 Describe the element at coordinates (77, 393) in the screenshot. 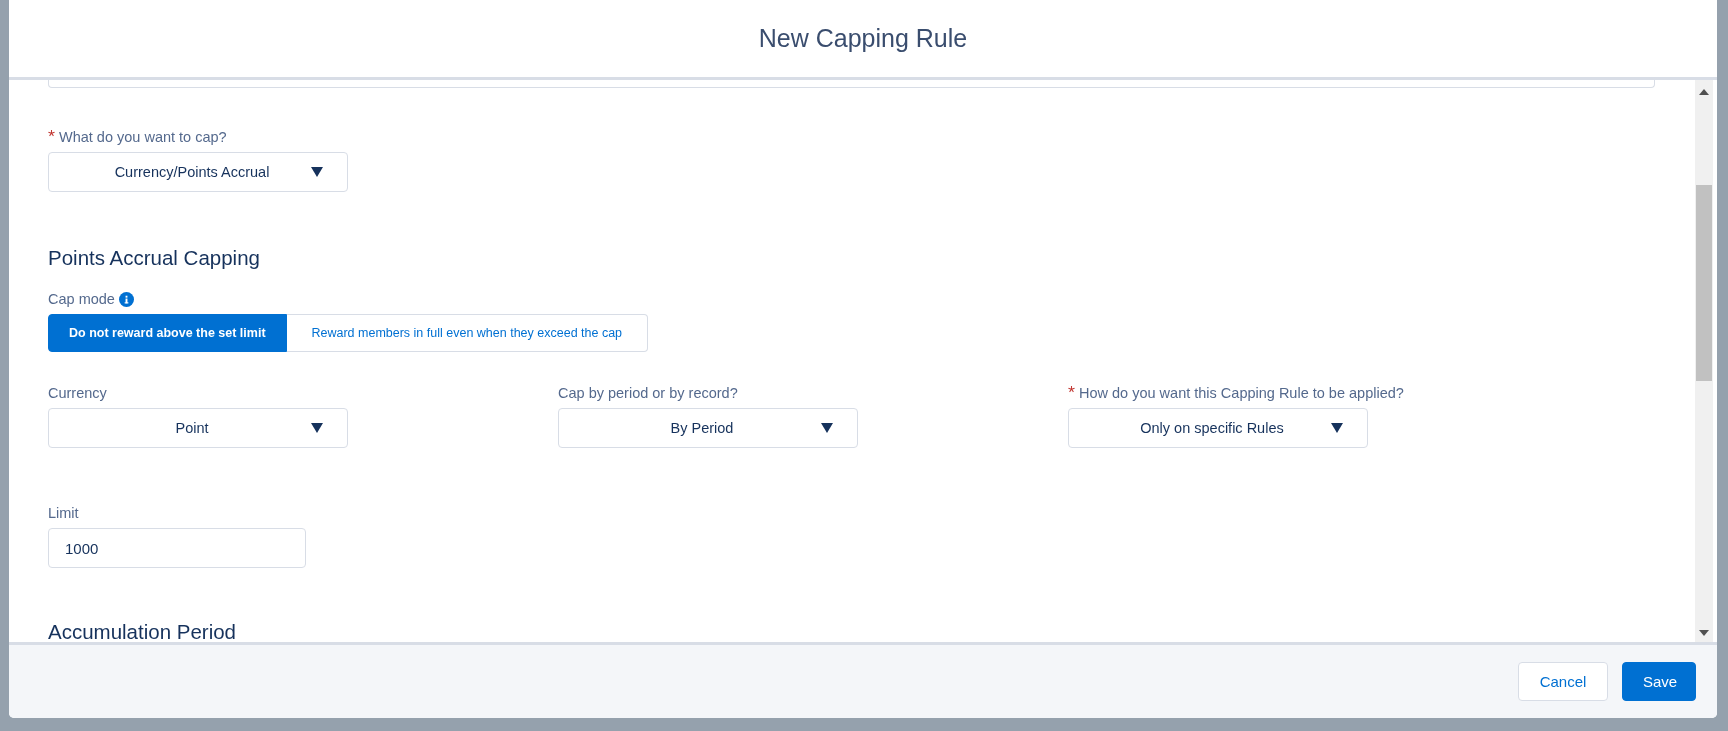

I see `field-label: Currency` at that location.